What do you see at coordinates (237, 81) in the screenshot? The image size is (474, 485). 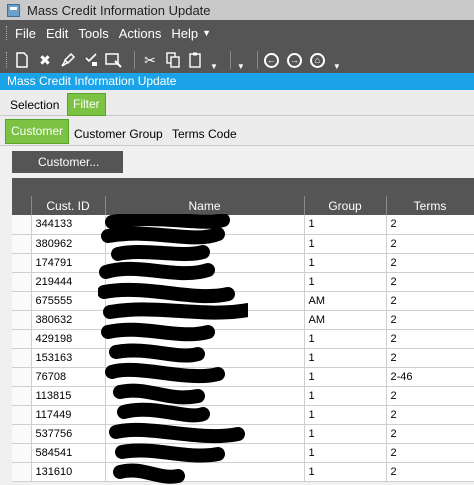 I see `form-header: Mass Credit Information Update` at bounding box center [237, 81].